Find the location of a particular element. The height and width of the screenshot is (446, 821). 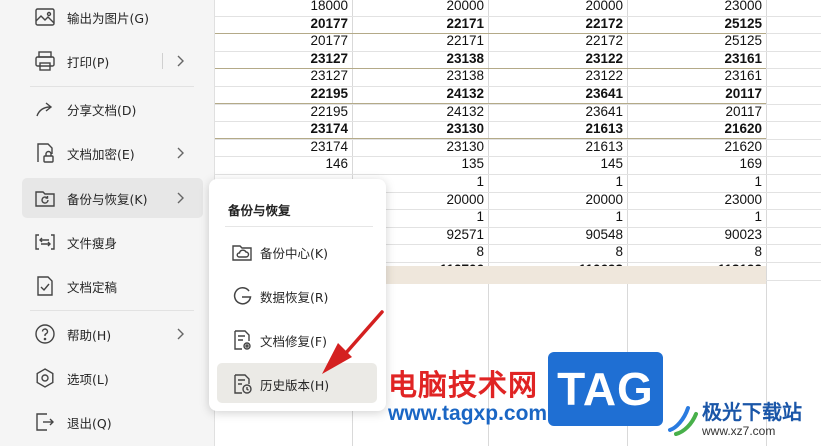

menu-item-share: 分享文档(D) is located at coordinates (112, 109).